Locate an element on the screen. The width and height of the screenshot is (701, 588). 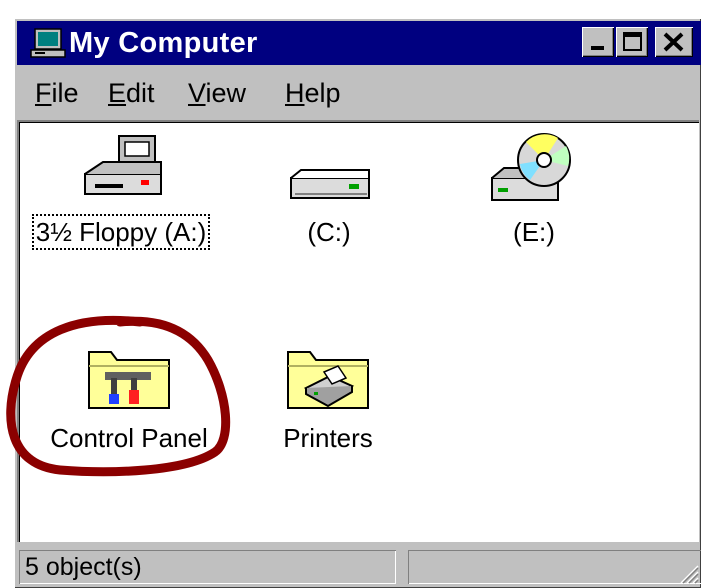
close-icon is located at coordinates (673, 42).